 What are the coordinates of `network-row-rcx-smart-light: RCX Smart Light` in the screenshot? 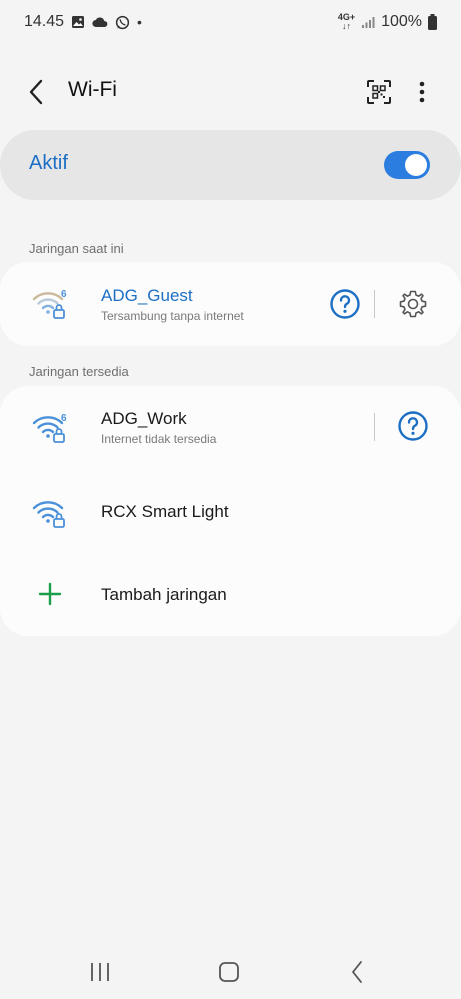 It's located at (230, 512).